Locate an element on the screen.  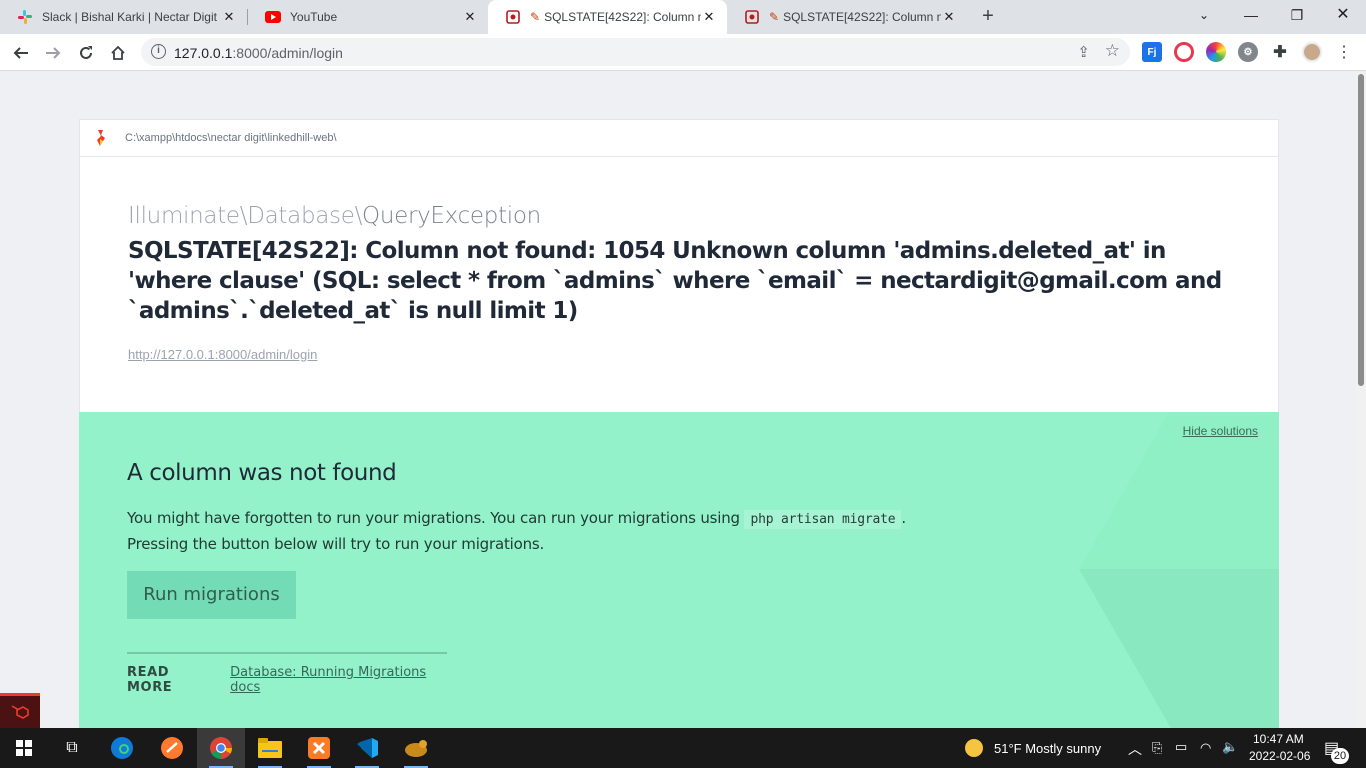
restore-button: ❐ is located at coordinates (1297, 15).